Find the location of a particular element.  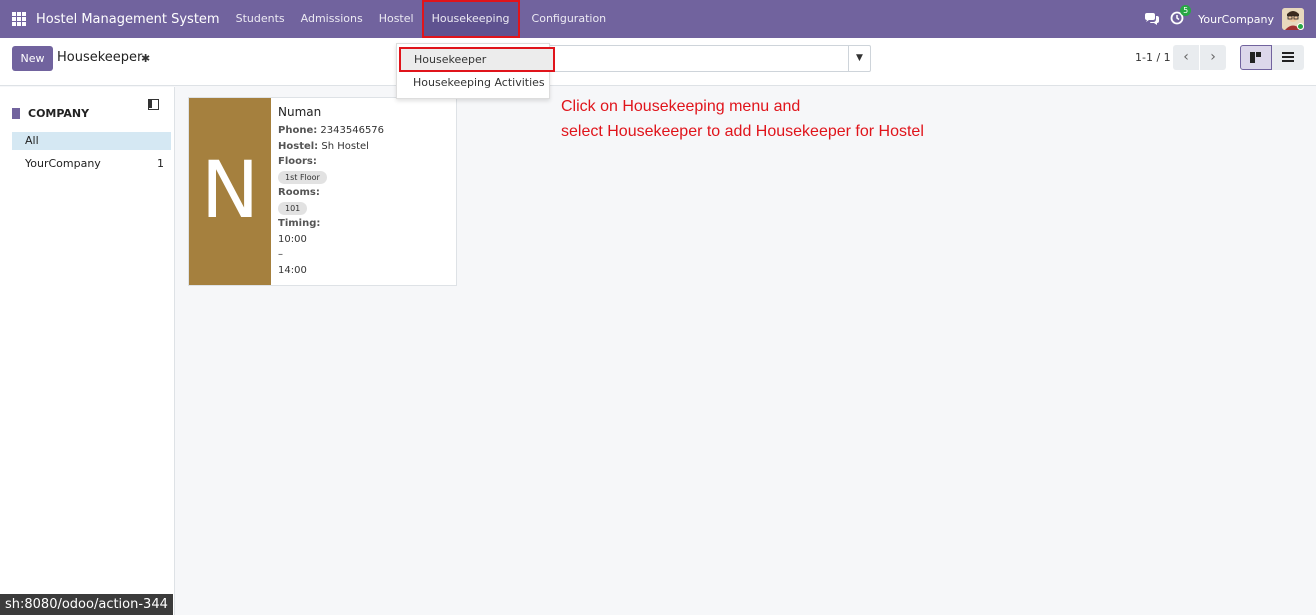

hostel-value: Sh Hostel is located at coordinates (345, 146).